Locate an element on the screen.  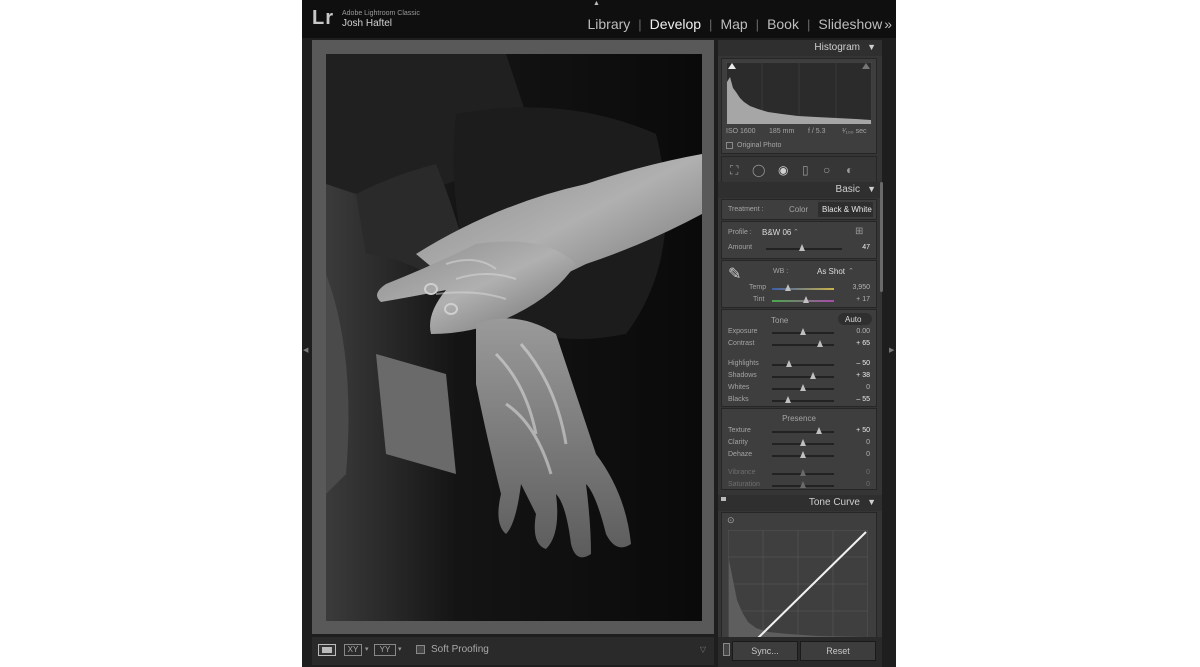
amount-slider is located at coordinates (804, 247).